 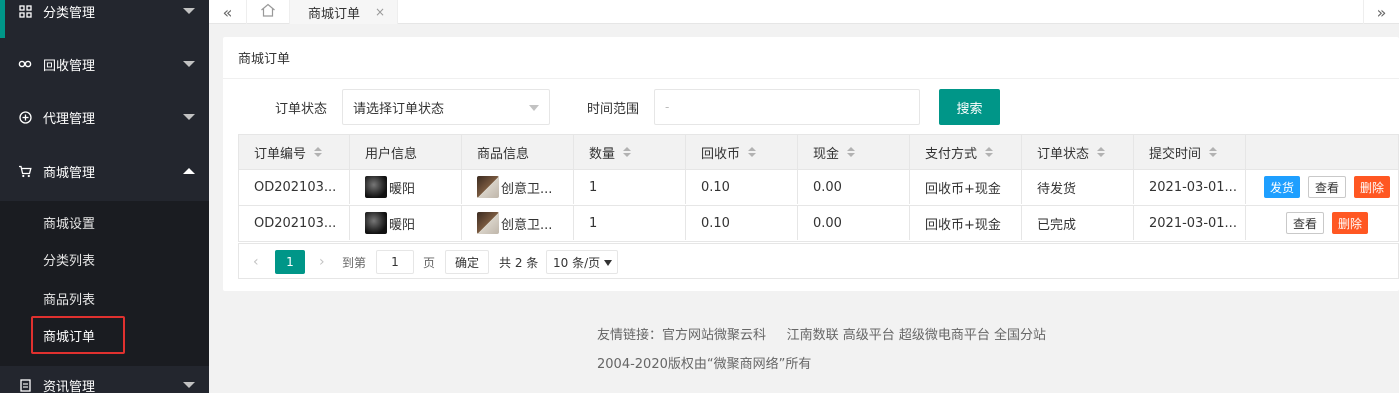 I want to click on caret-down-icon, so click(x=608, y=263).